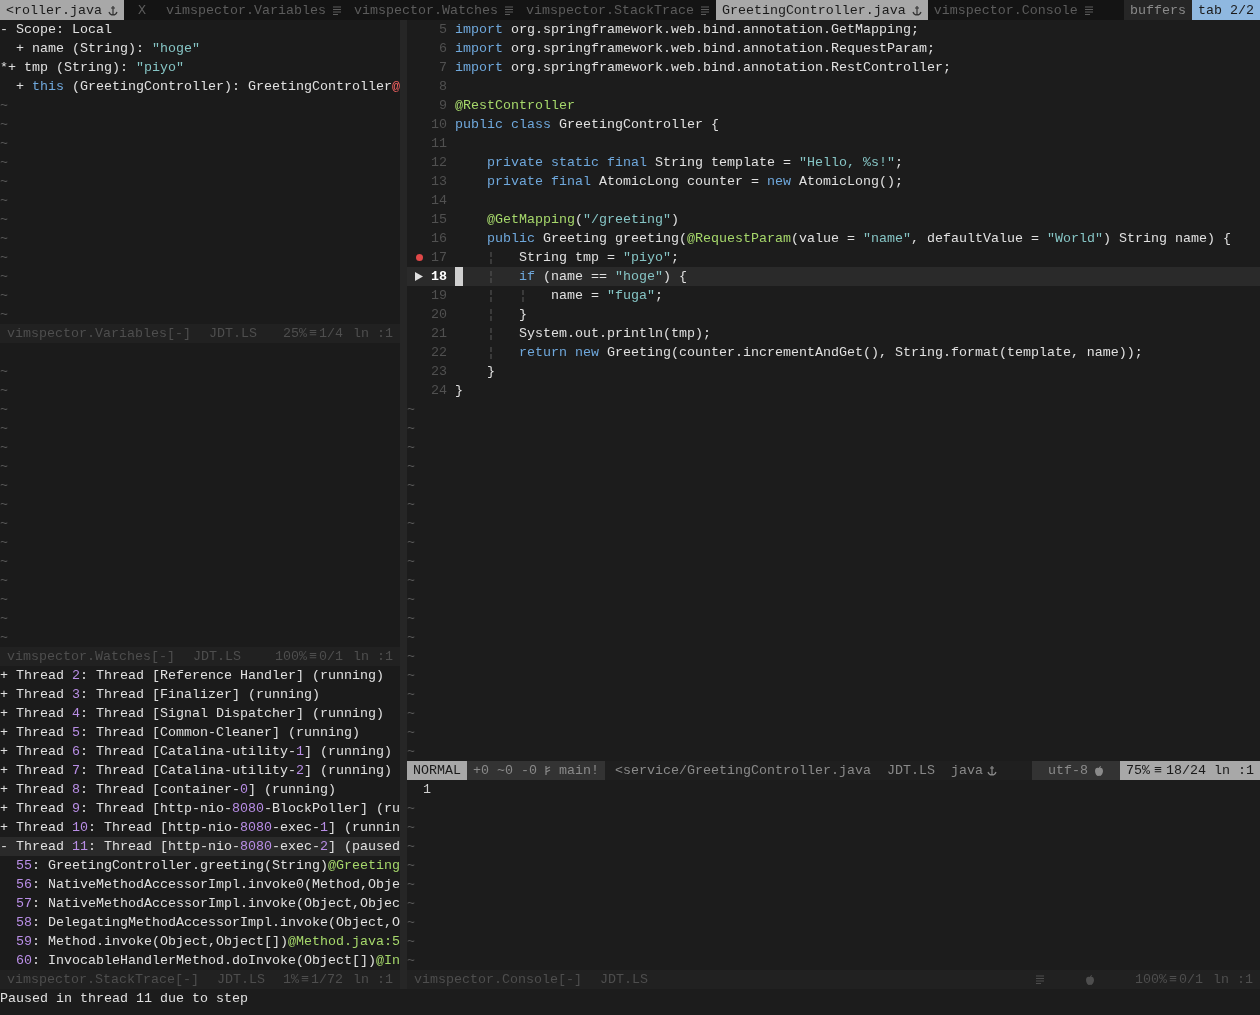 This screenshot has height=1015, width=1260. What do you see at coordinates (437, 770) in the screenshot?
I see `mode-indicator: NORMAL` at bounding box center [437, 770].